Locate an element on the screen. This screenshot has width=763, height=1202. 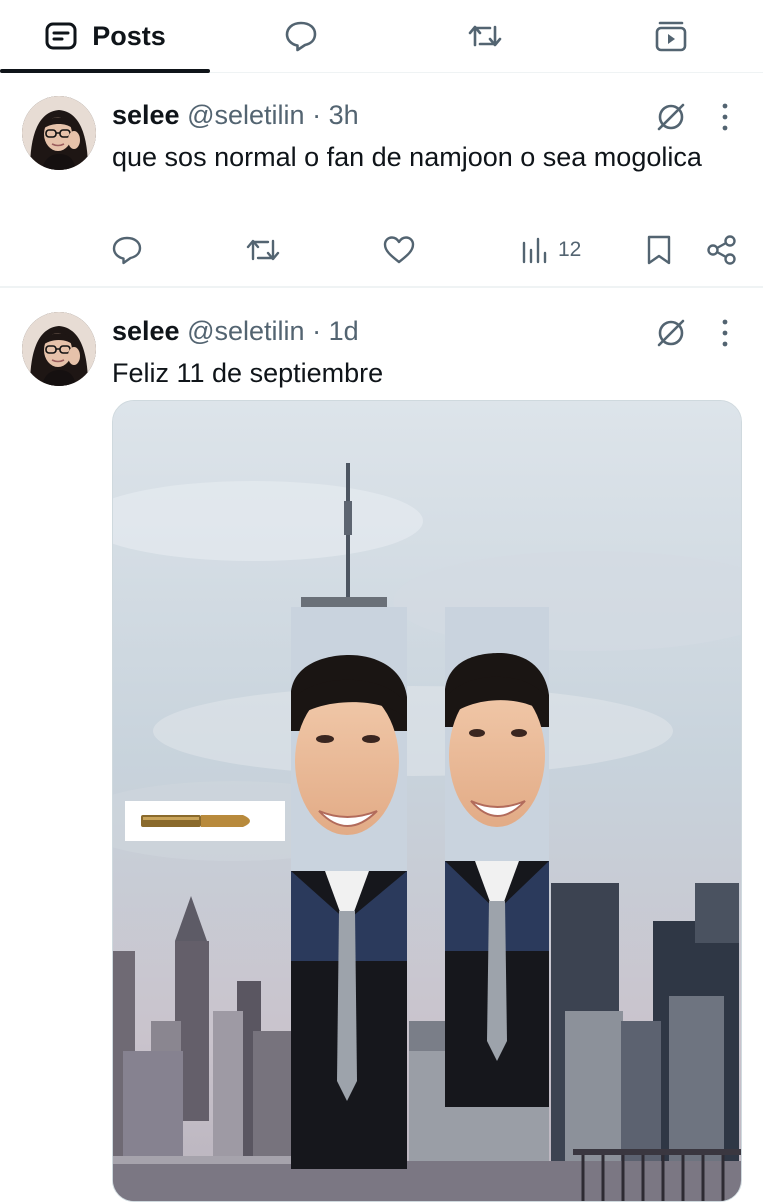
bullet-image is located at coordinates (205, 821).